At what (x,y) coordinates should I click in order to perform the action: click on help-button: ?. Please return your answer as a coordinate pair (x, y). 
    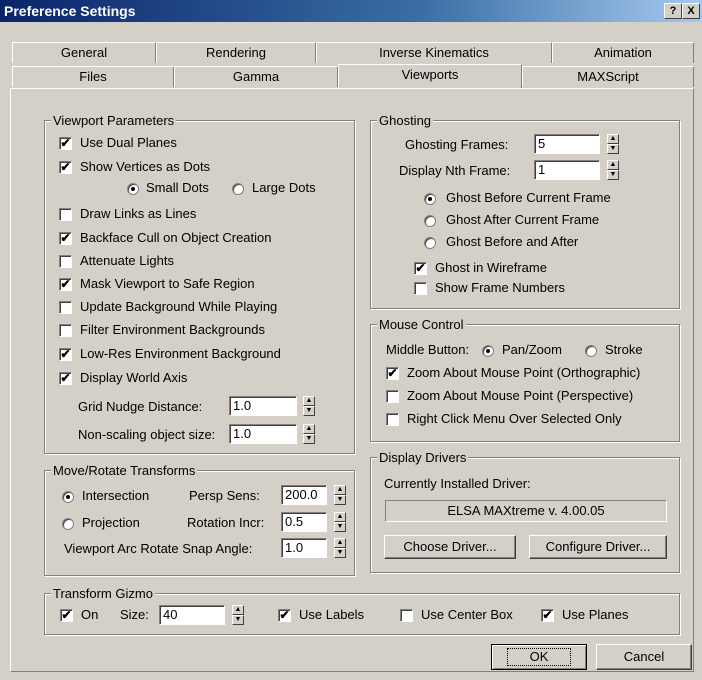
    Looking at the image, I should click on (673, 11).